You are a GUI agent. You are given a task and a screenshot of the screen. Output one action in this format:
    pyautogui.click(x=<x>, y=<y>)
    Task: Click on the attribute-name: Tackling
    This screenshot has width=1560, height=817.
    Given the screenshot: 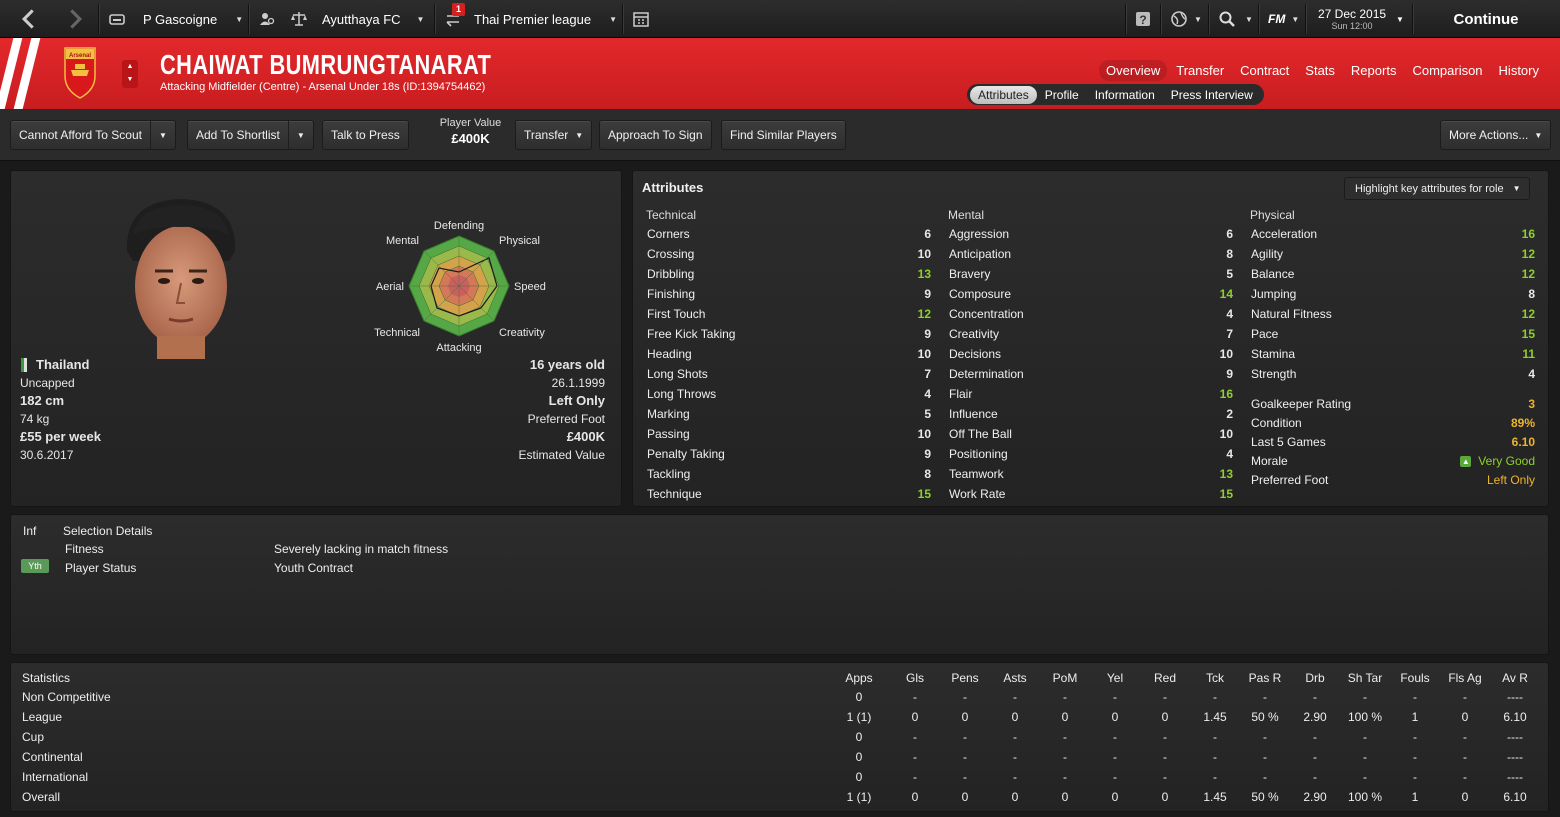 What is the action you would take?
    pyautogui.click(x=669, y=474)
    